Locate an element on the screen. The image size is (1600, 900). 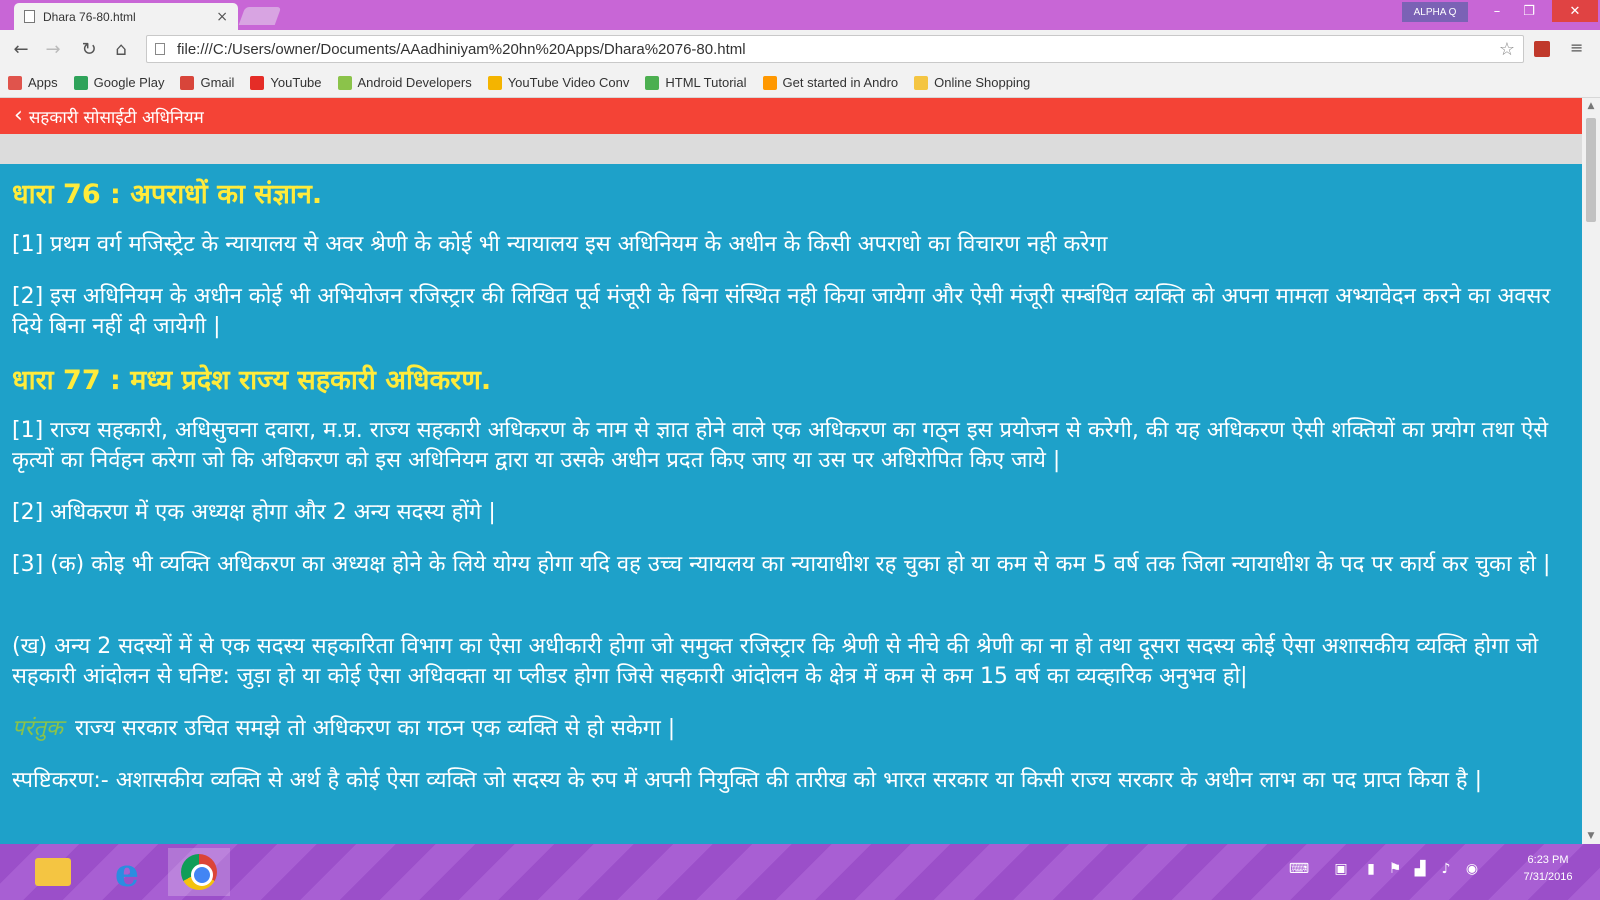
bookmark-item: Google Play is located at coordinates (119, 82).